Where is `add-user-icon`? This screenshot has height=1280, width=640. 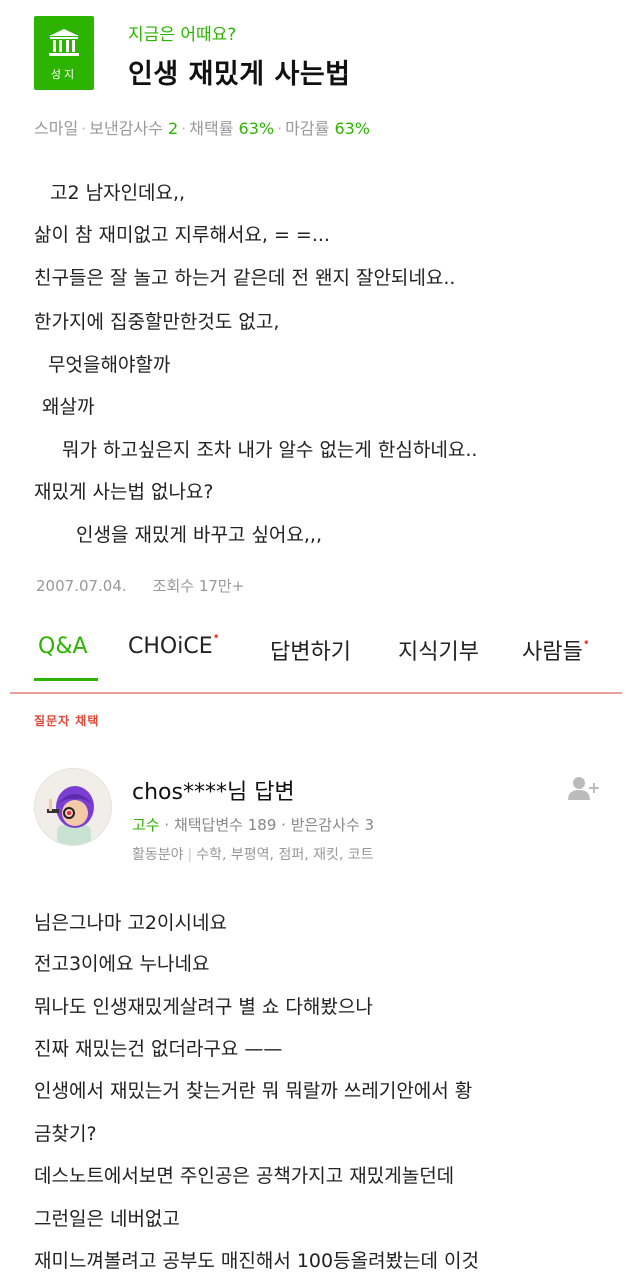 add-user-icon is located at coordinates (583, 788).